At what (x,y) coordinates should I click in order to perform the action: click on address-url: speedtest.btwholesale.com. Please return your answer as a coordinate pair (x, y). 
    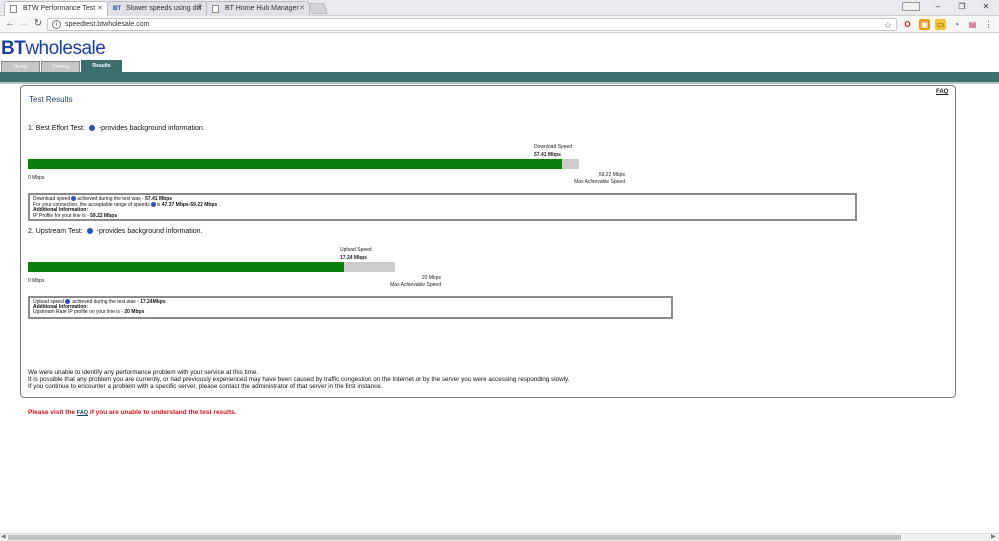
    Looking at the image, I should click on (107, 24).